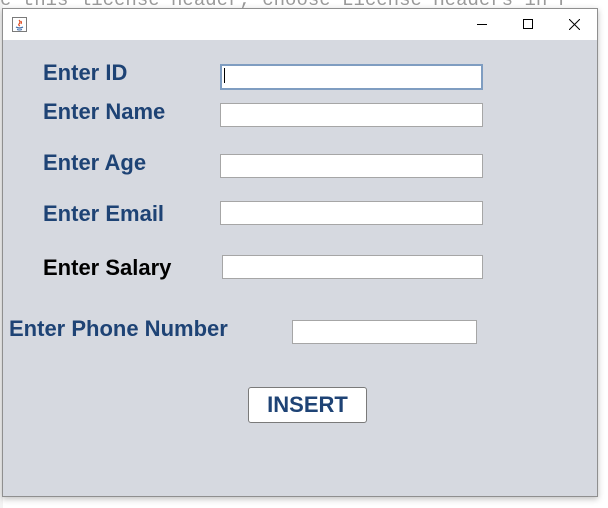 The image size is (608, 508). What do you see at coordinates (351, 213) in the screenshot?
I see `email-input` at bounding box center [351, 213].